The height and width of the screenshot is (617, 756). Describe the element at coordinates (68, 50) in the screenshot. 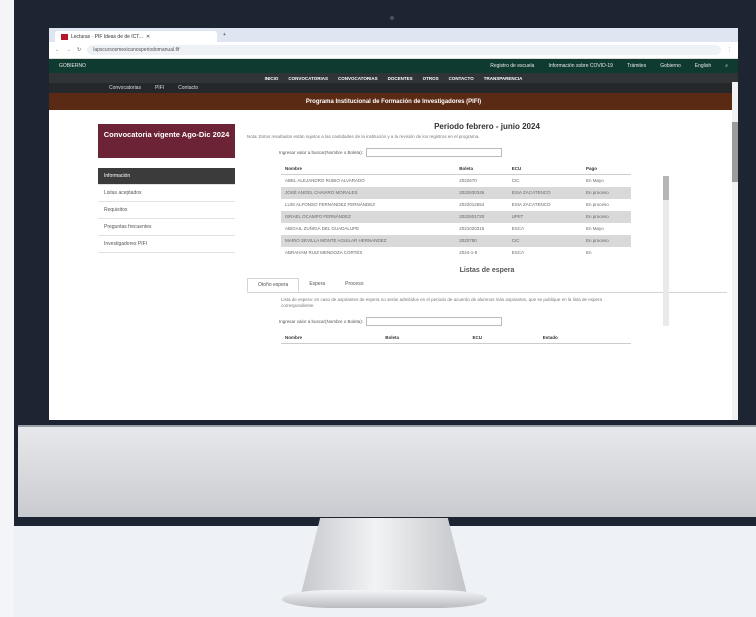

I see `forward-icon: →` at that location.